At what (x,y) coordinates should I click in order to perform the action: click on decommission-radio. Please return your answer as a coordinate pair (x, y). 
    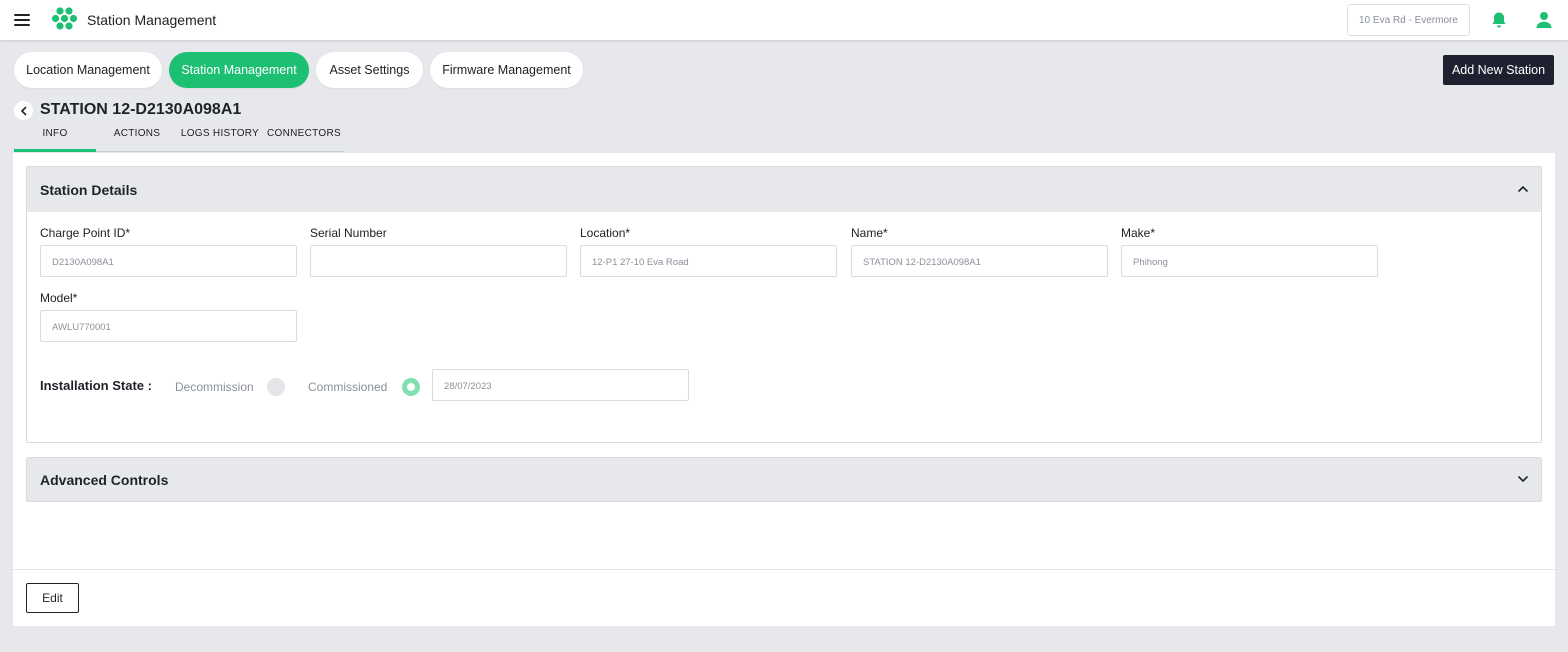
    Looking at the image, I should click on (276, 387).